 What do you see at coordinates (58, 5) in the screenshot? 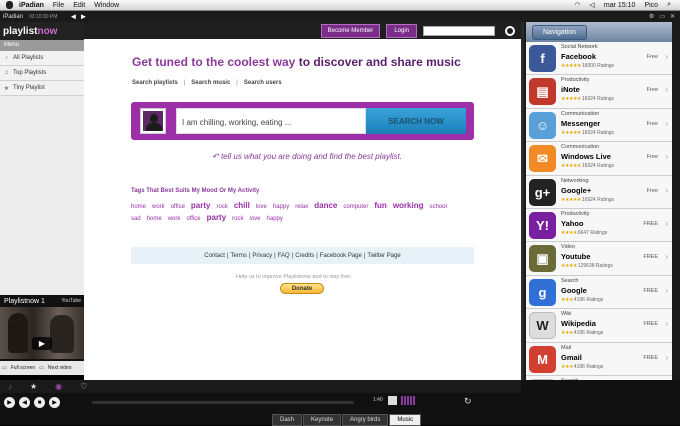
I see `menu-file: File` at bounding box center [58, 5].